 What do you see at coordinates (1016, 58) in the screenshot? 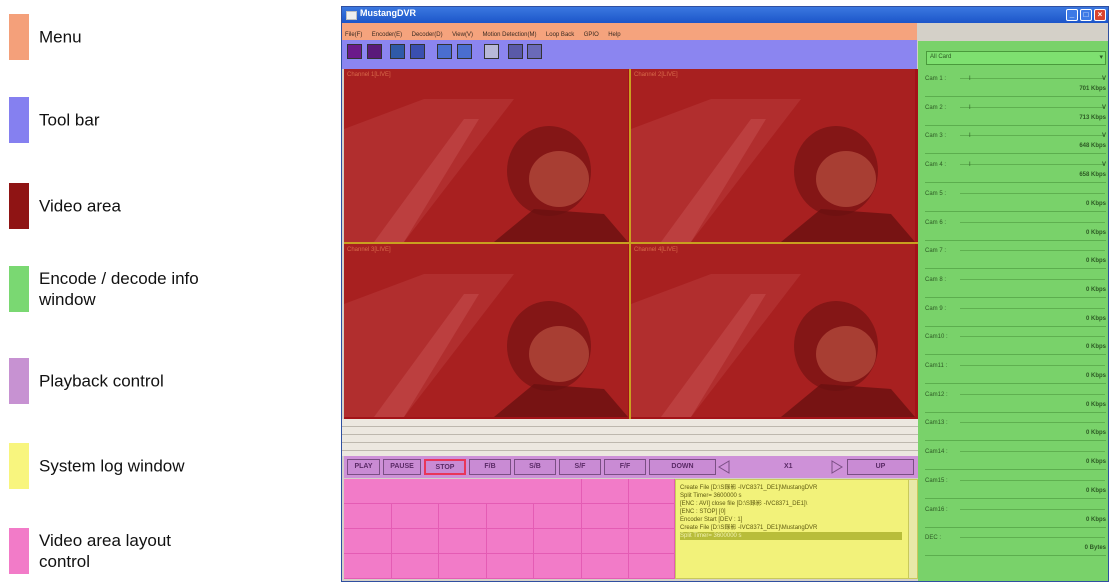
I see `card-select: All Card ▾` at bounding box center [1016, 58].